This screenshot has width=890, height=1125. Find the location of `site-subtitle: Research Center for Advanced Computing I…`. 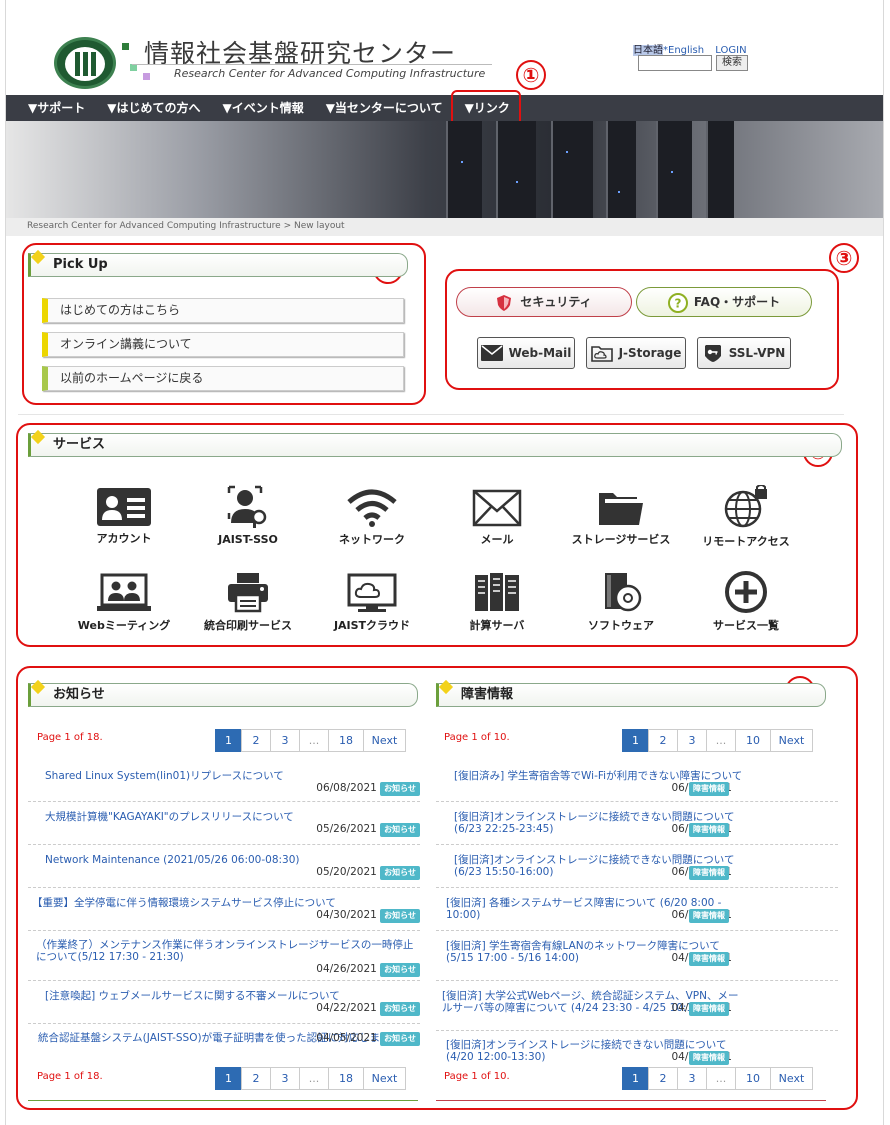

site-subtitle: Research Center for Advanced Computing I… is located at coordinates (330, 73).